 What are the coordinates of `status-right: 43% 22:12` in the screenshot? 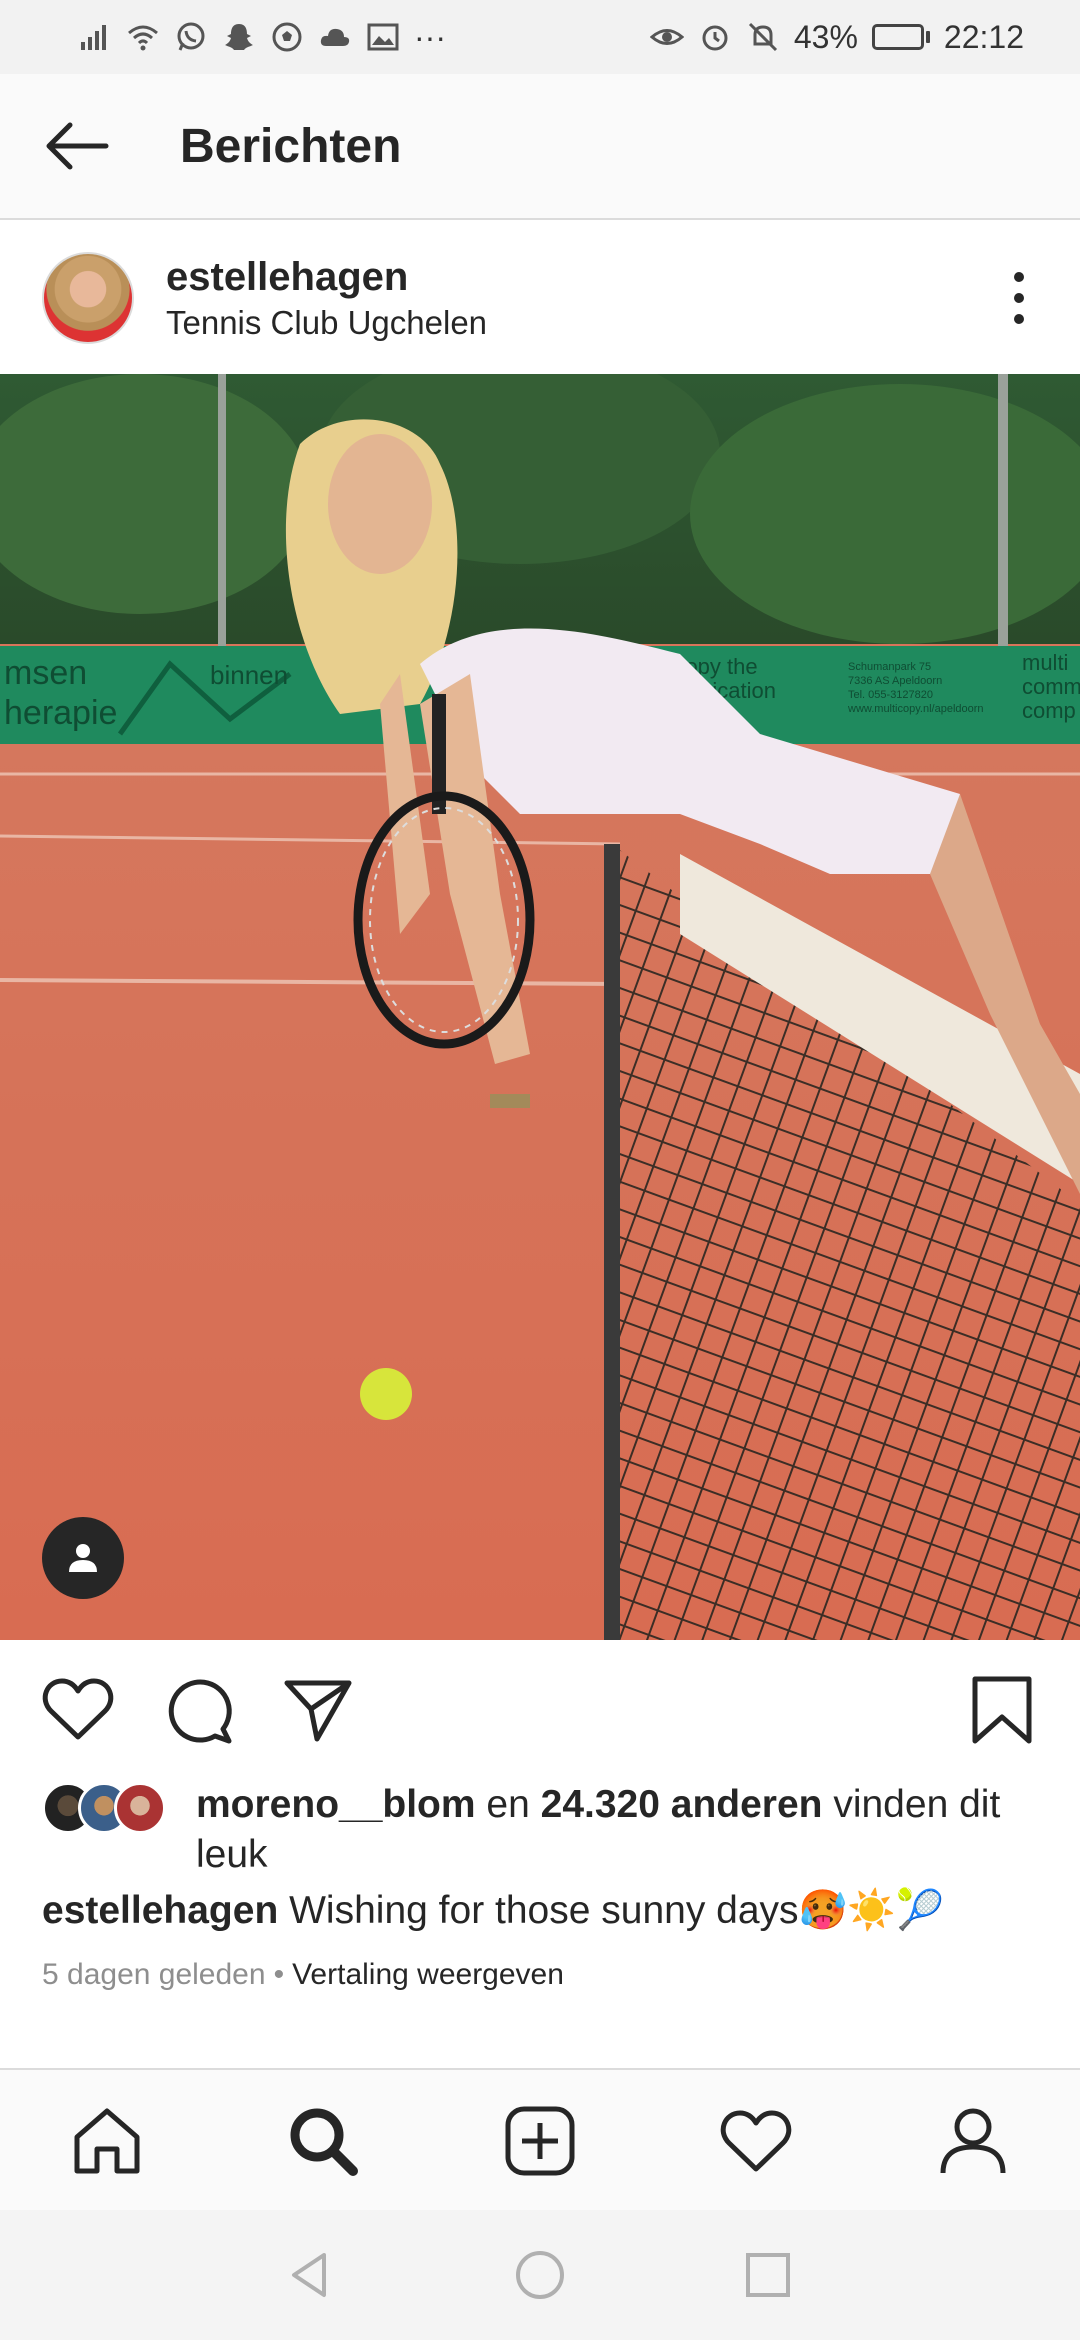 It's located at (836, 37).